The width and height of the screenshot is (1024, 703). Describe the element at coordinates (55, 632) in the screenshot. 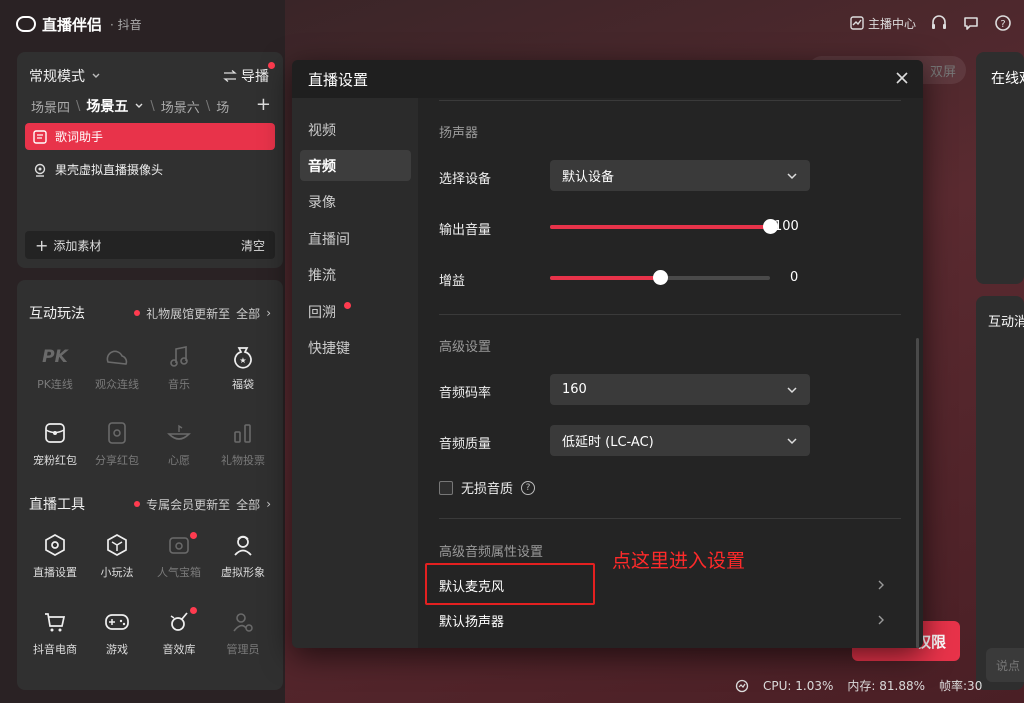

I see `grid-item-ecommerce: 抖音电商` at that location.